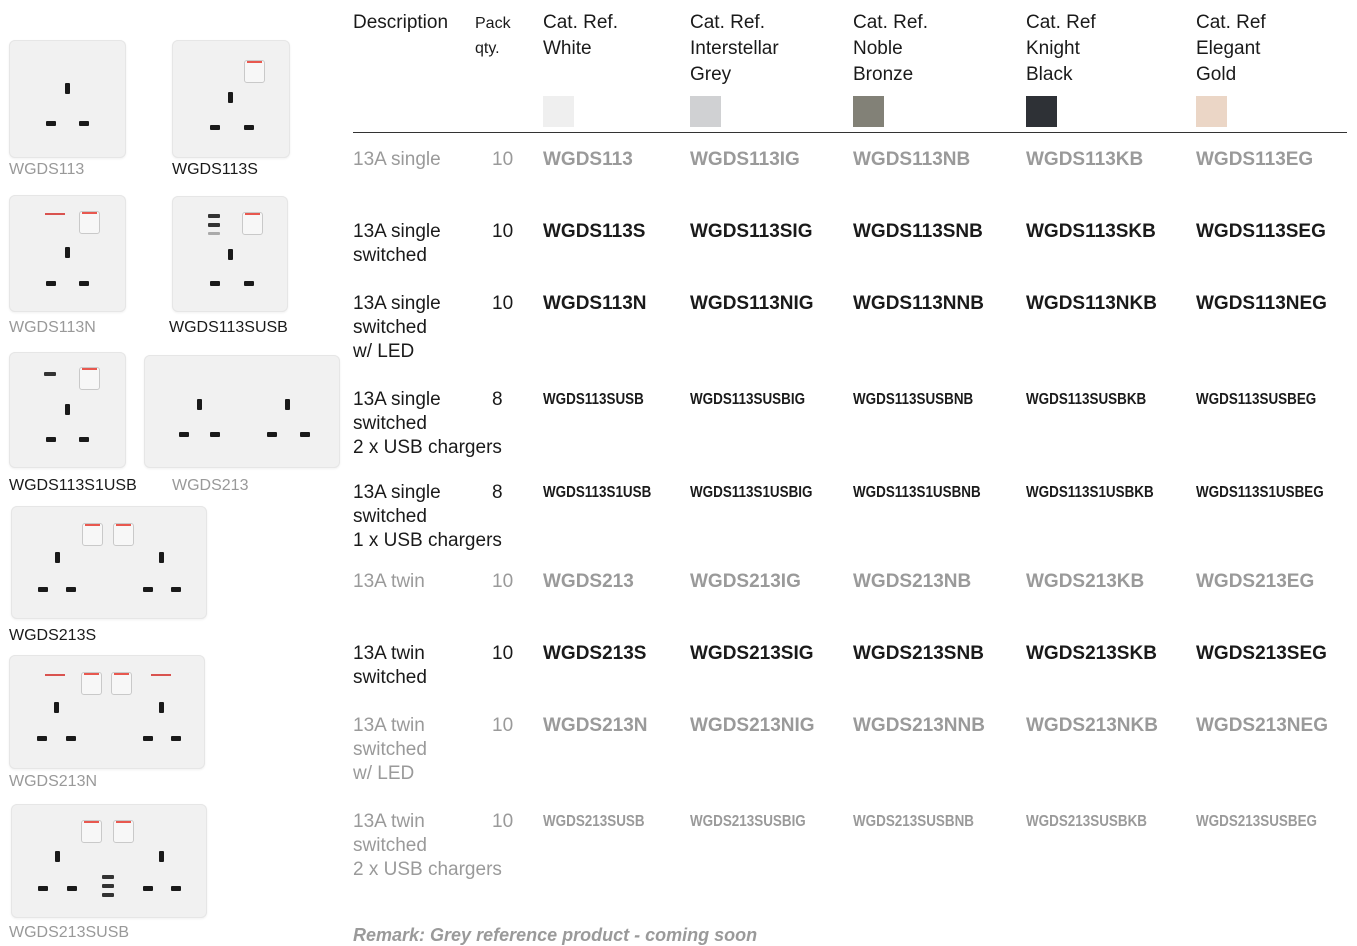 This screenshot has width=1357, height=946. I want to click on row-cat-ref: WGDS213N, so click(595, 725).